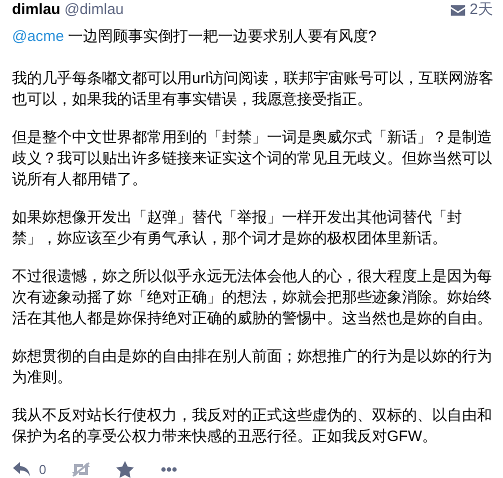  What do you see at coordinates (81, 470) in the screenshot?
I see `boost-disabled-icon` at bounding box center [81, 470].